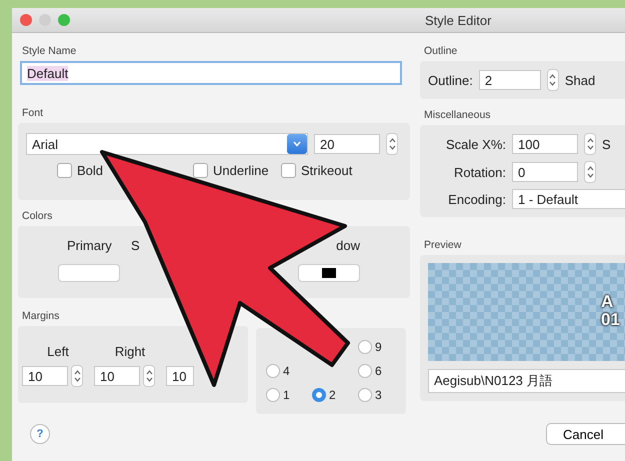  What do you see at coordinates (286, 371) in the screenshot?
I see `radio-label: 4` at bounding box center [286, 371].